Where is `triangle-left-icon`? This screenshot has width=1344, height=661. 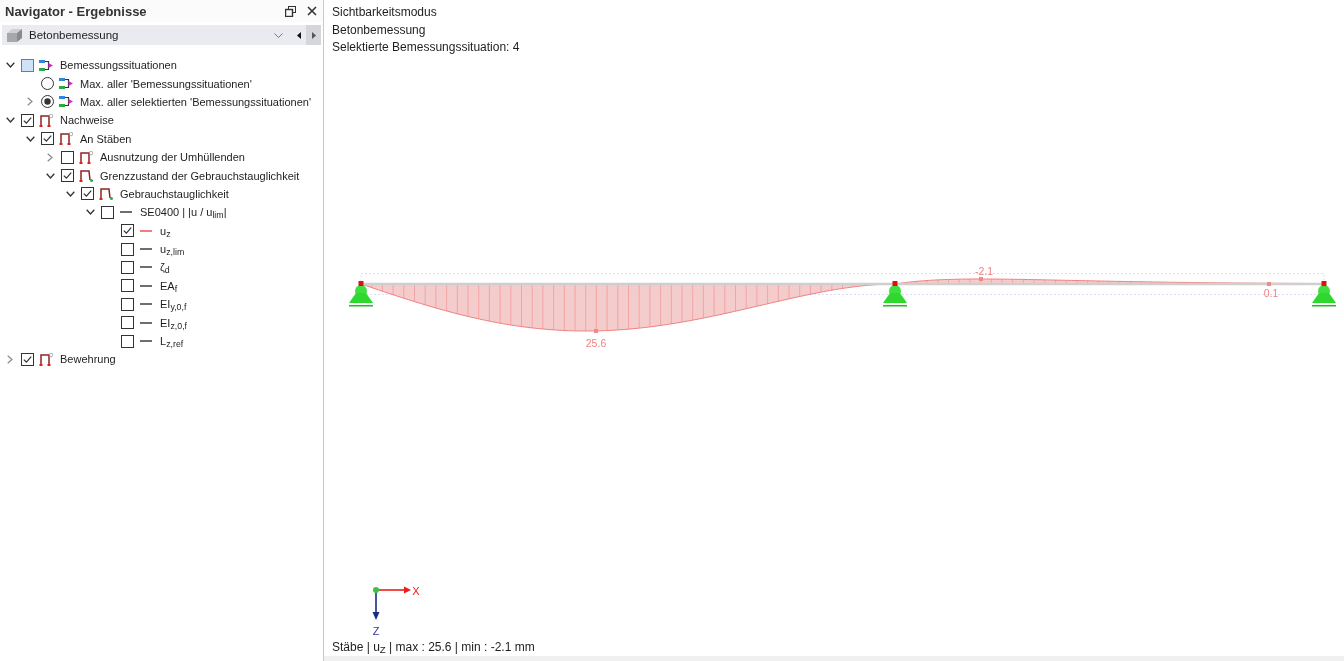
triangle-left-icon is located at coordinates (298, 35).